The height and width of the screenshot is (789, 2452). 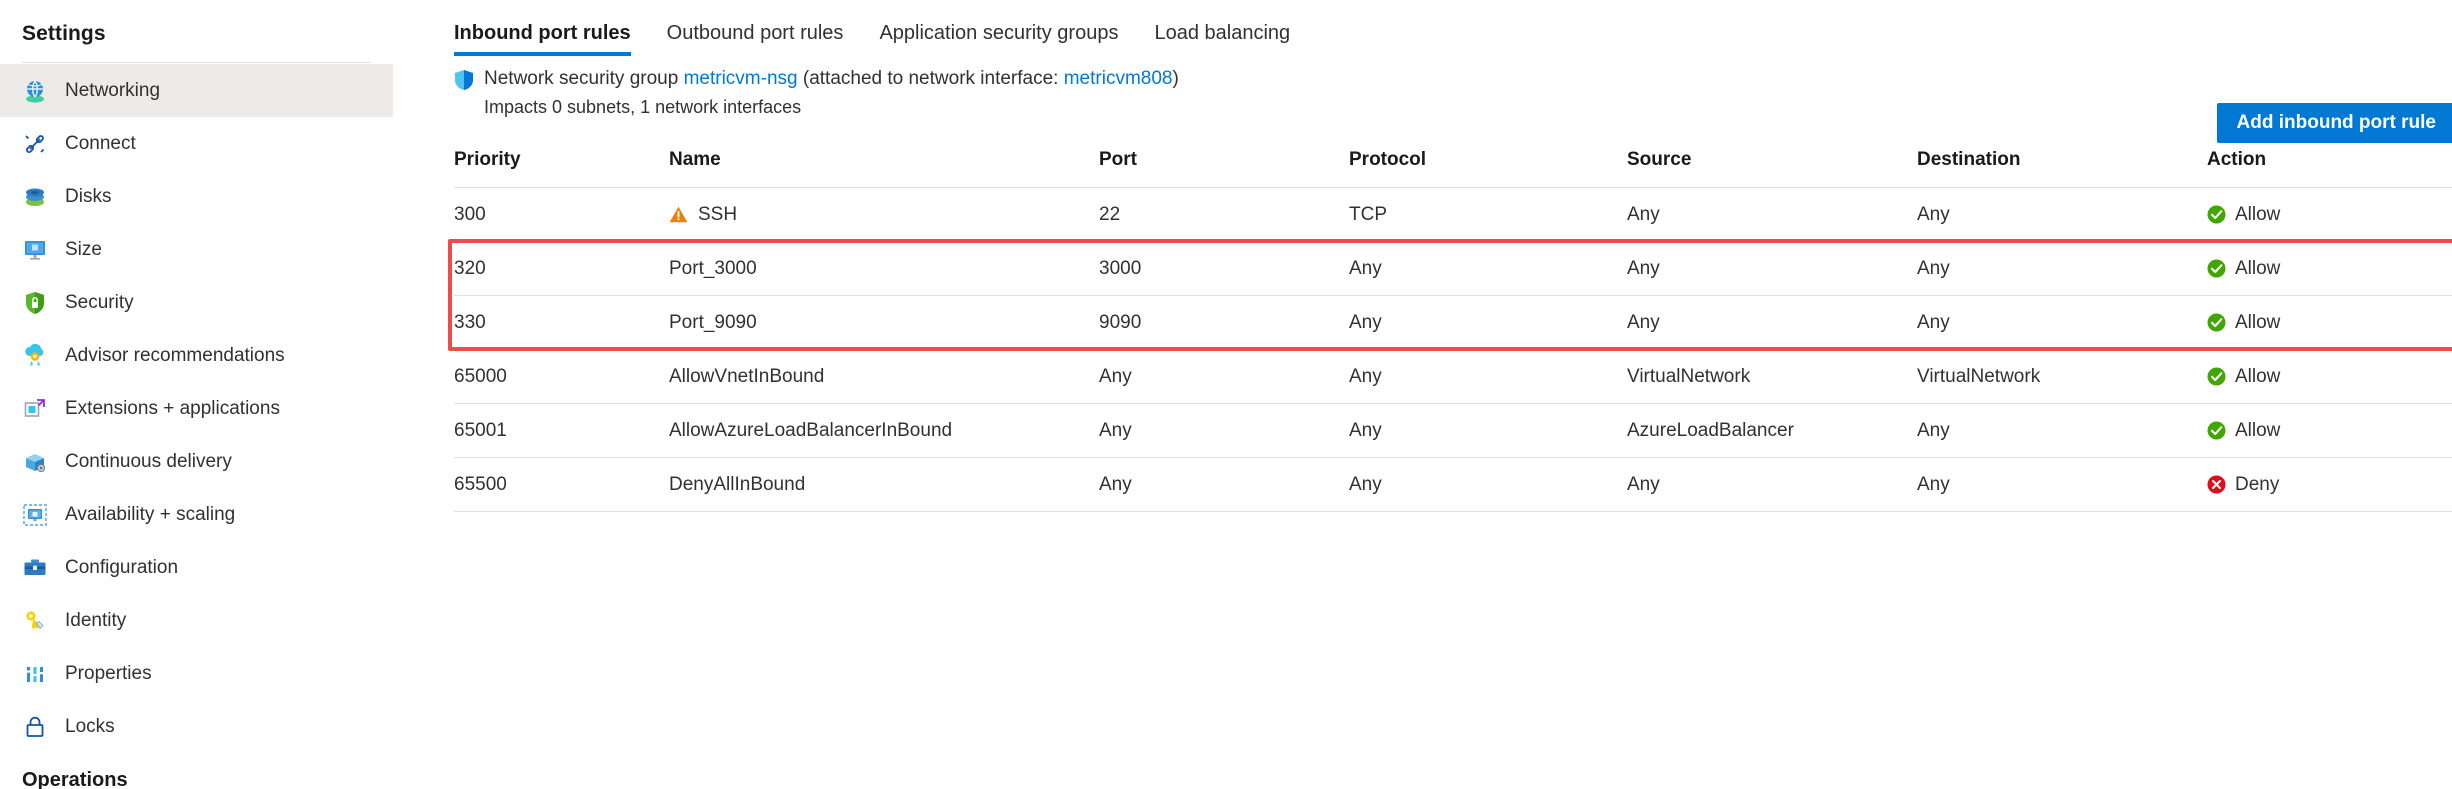 I want to click on cell-port-text: Any, so click(x=1115, y=430).